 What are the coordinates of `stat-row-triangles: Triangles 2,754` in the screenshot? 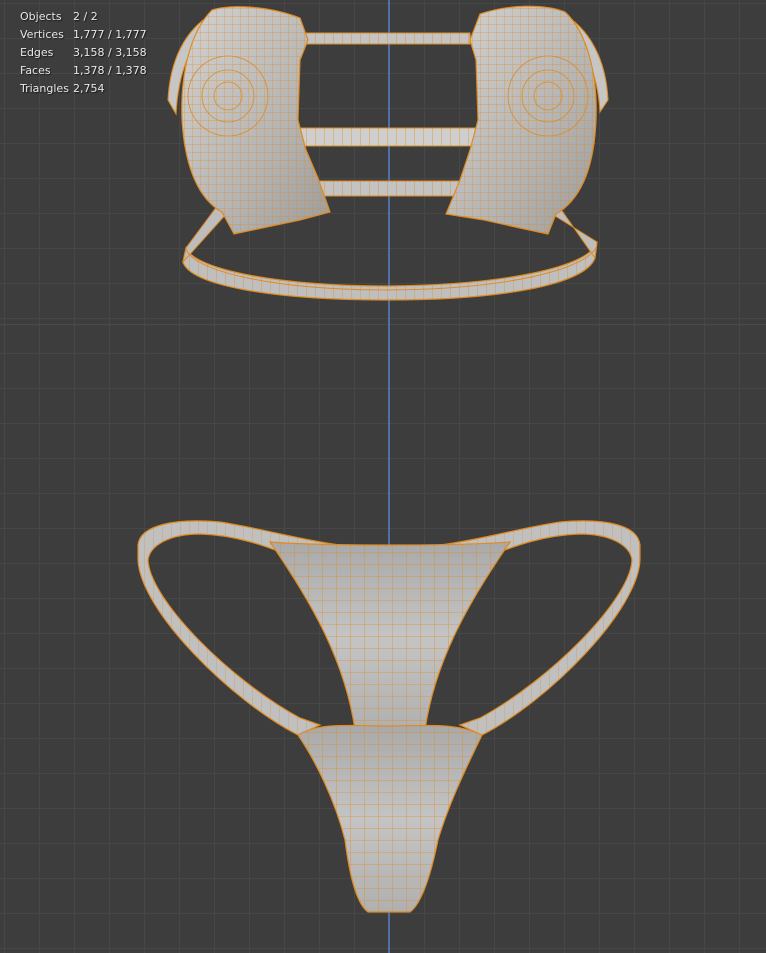 It's located at (83, 89).